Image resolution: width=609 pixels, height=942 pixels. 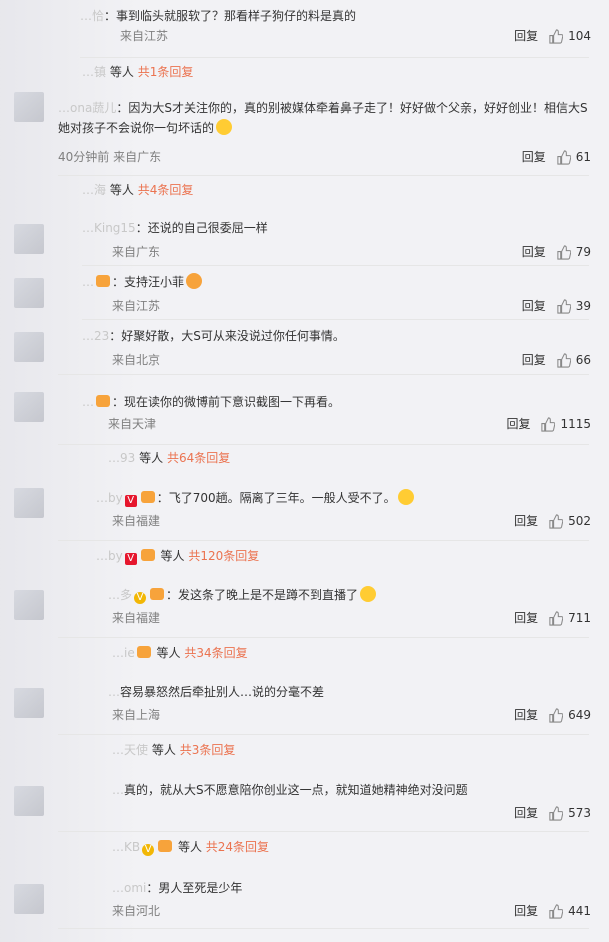 I want to click on like-button: 79, so click(x=573, y=252).